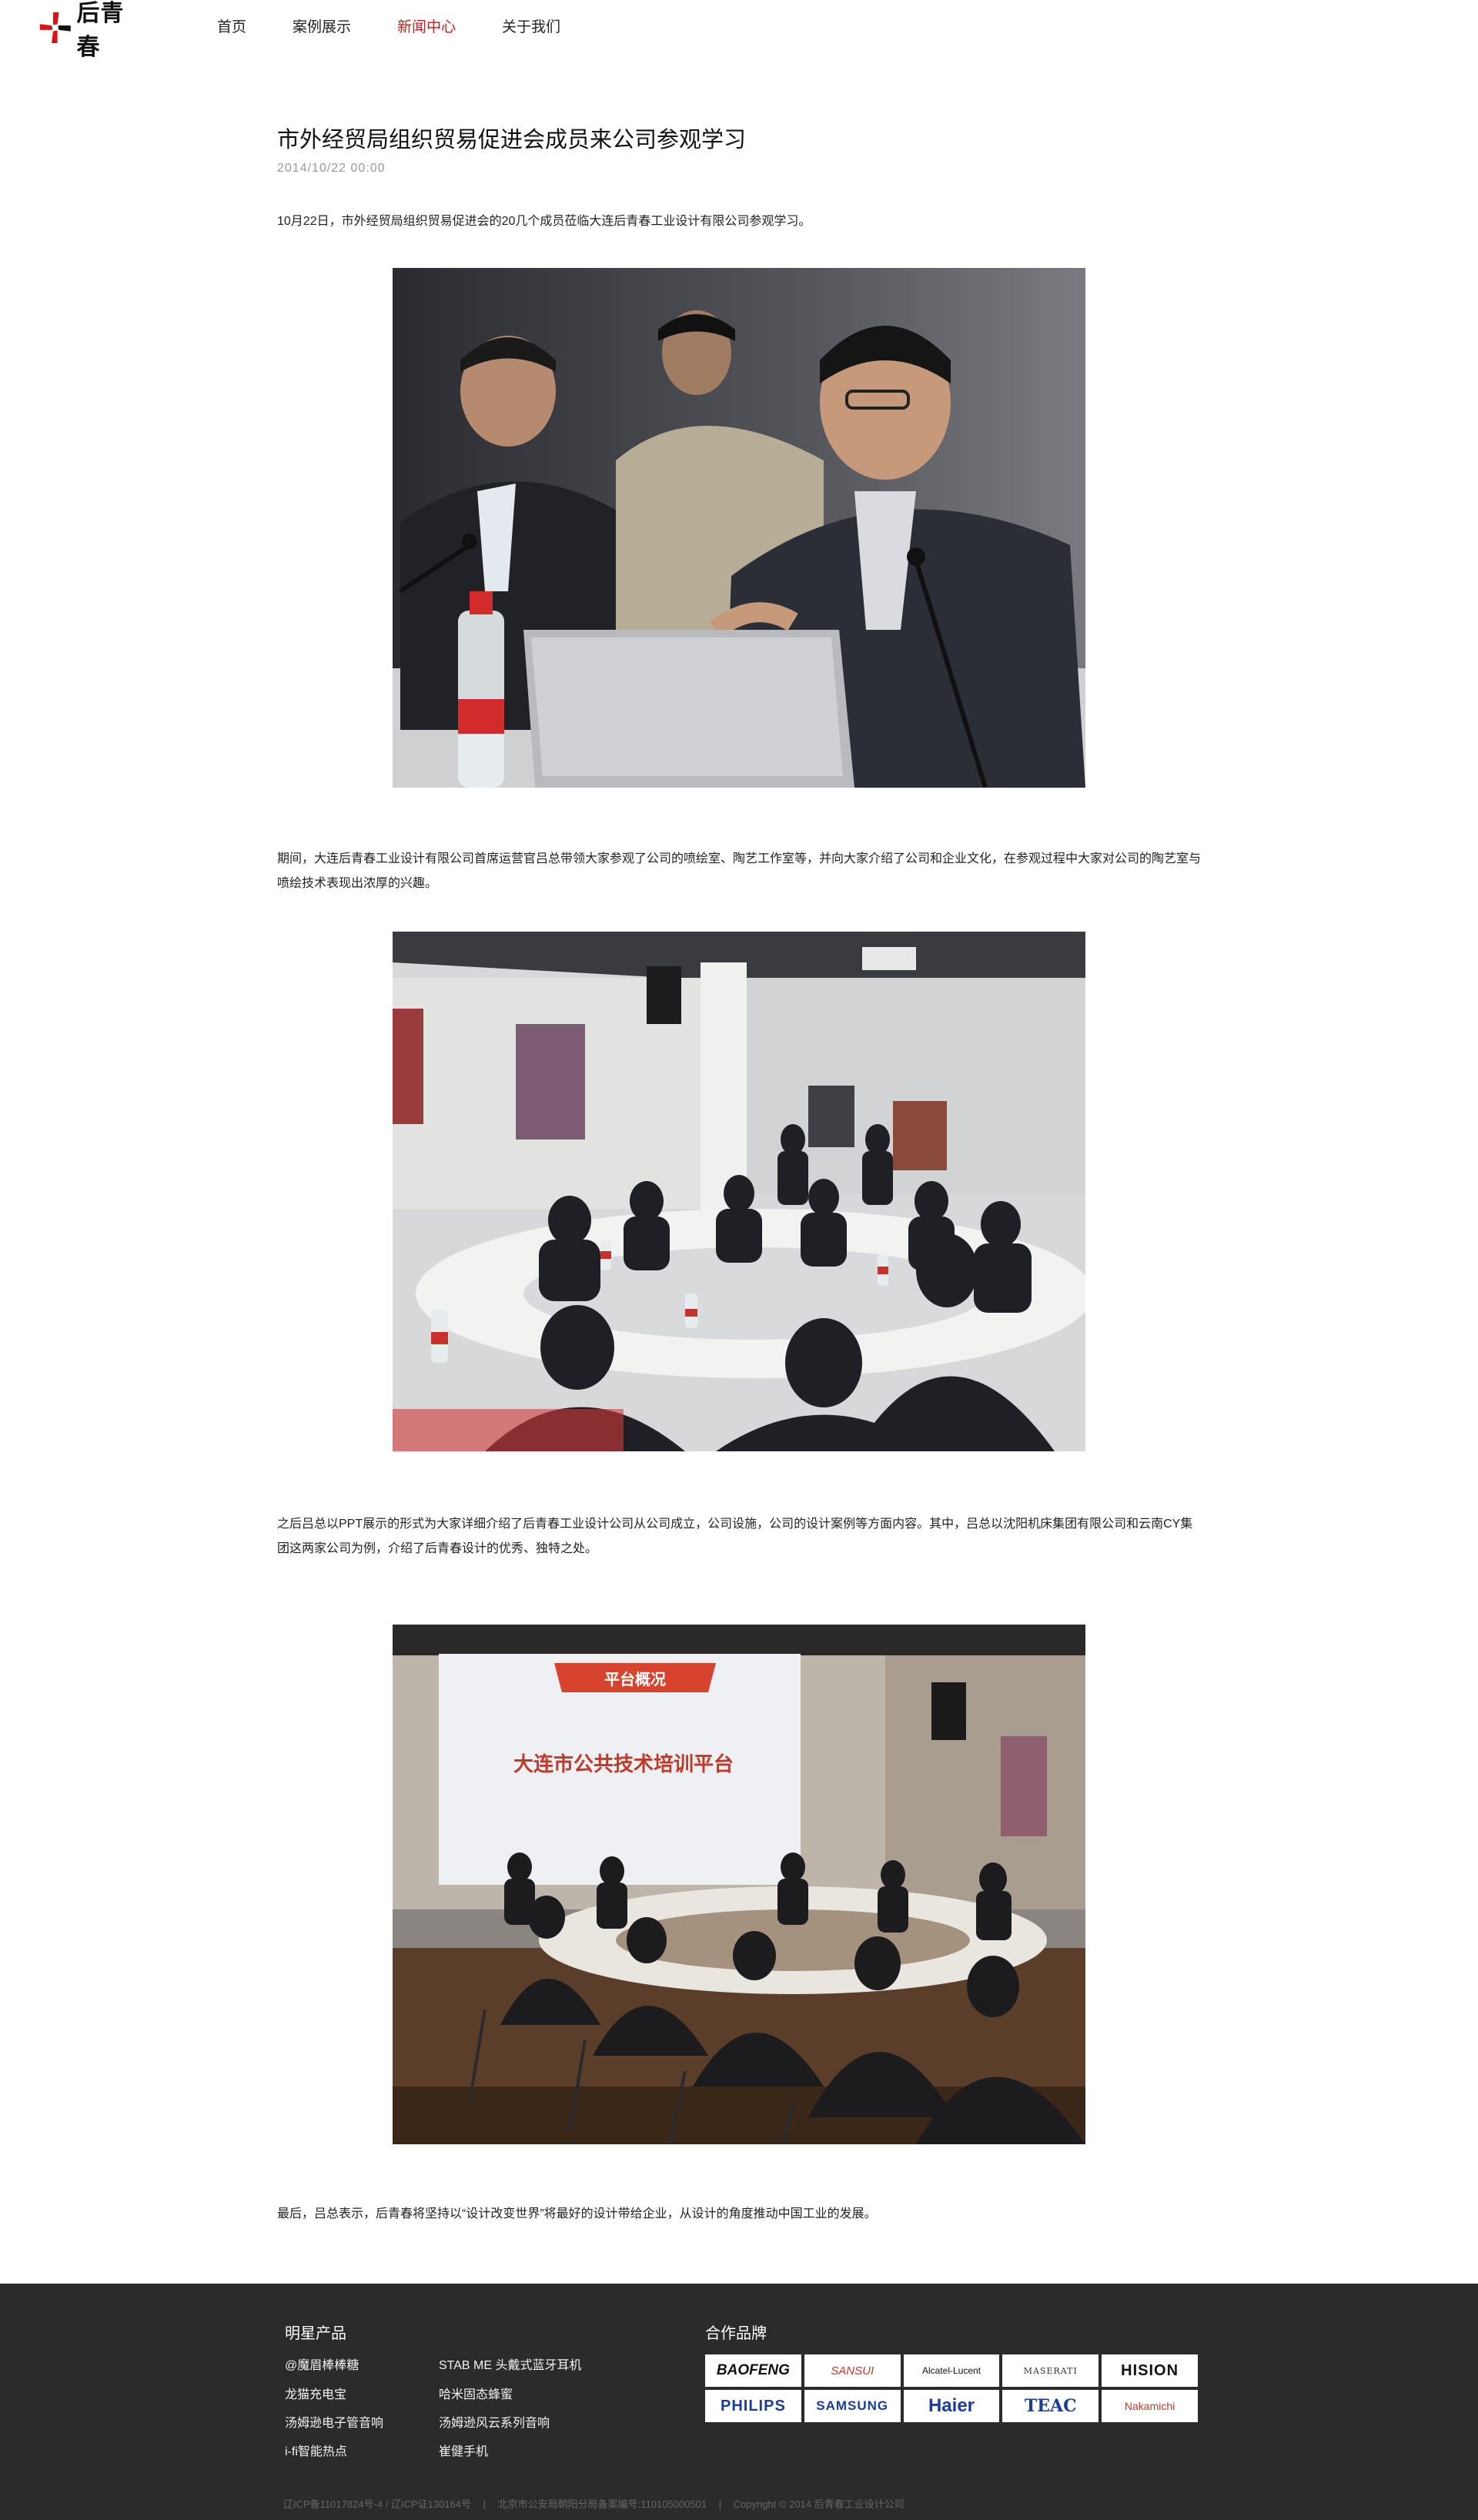 This screenshot has height=2520, width=1478. I want to click on brand-logo-philips: PHILIPS, so click(753, 2406).